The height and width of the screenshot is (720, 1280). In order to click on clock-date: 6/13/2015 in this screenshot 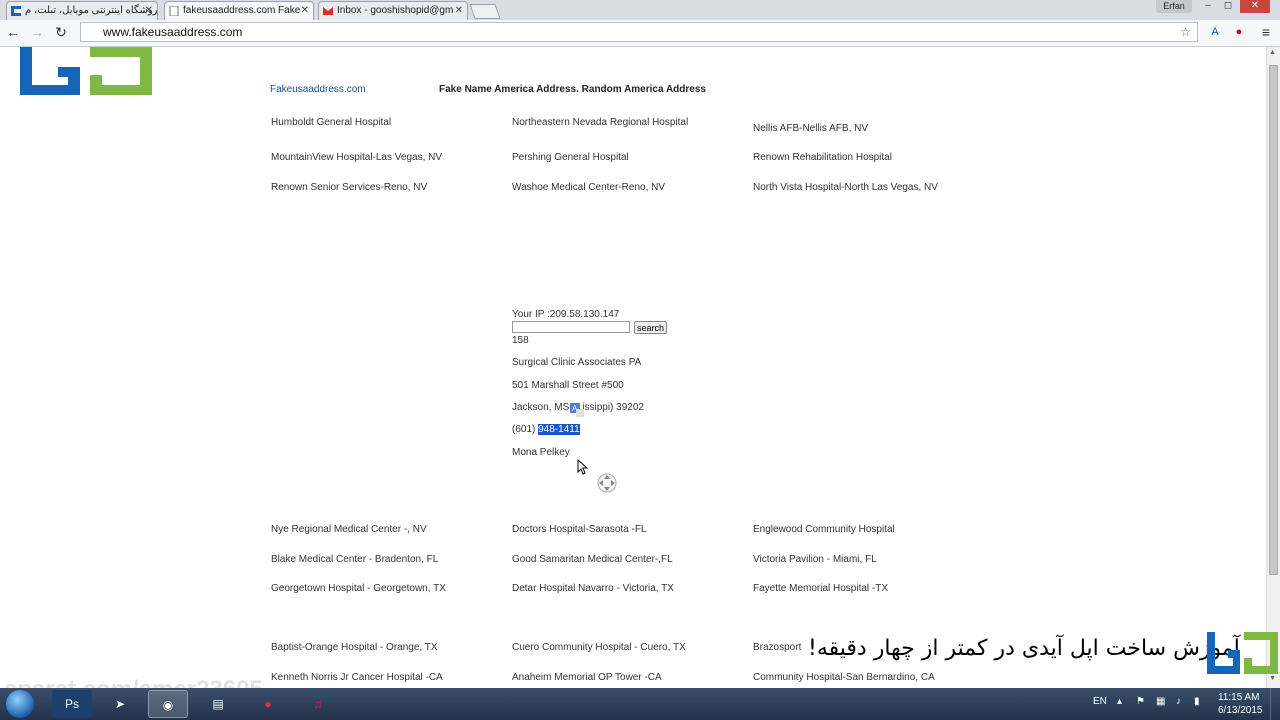, I will do `click(1240, 710)`.